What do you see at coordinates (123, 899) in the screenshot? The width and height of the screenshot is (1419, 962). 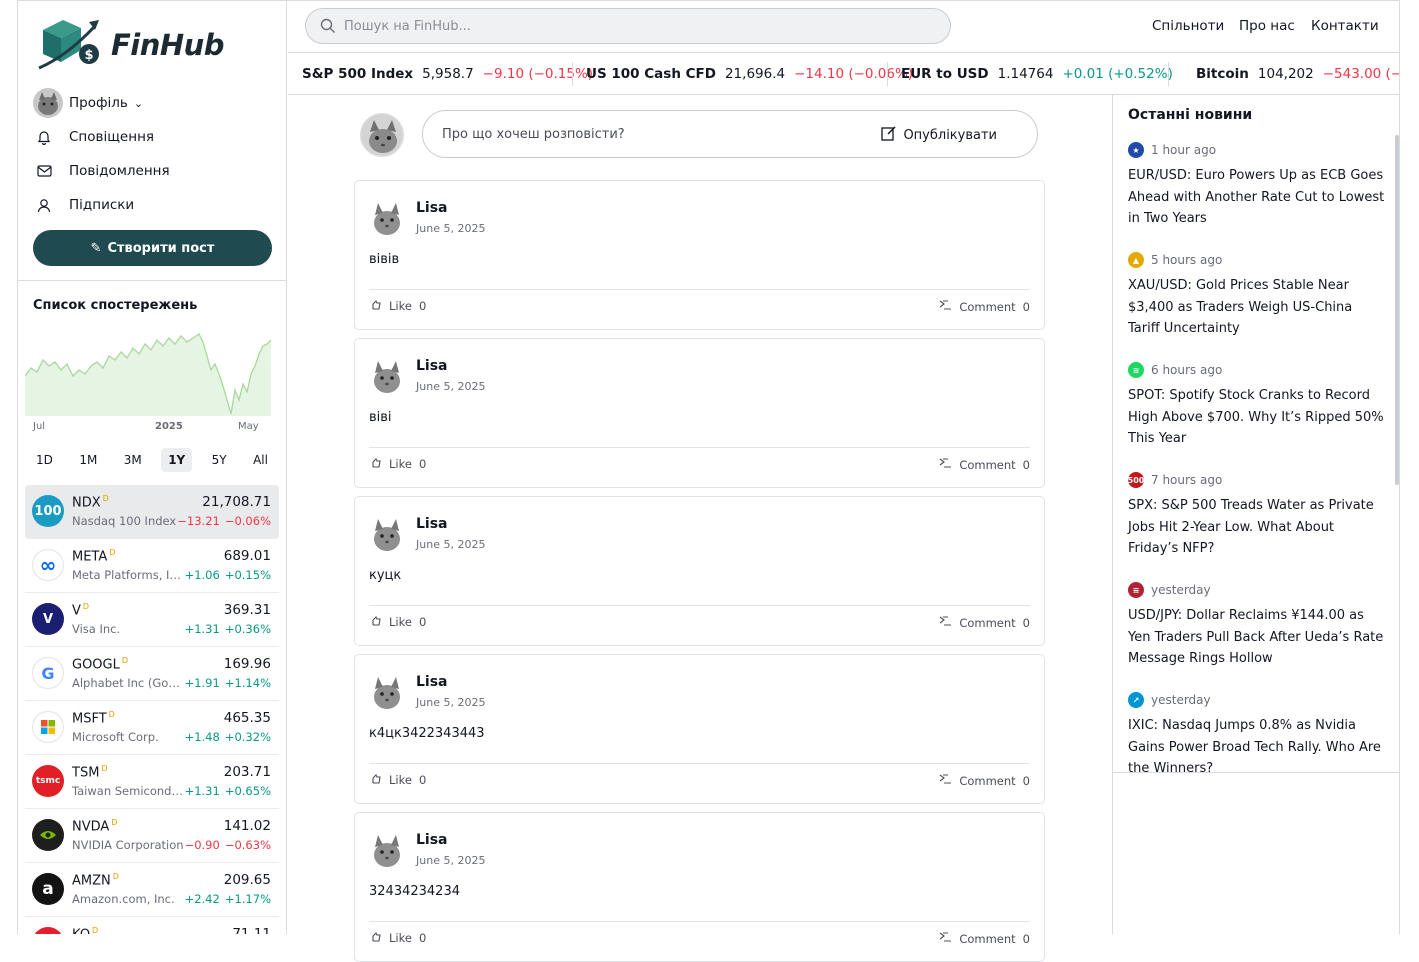 I see `watchlist-name: Amazon.com, Inc.` at bounding box center [123, 899].